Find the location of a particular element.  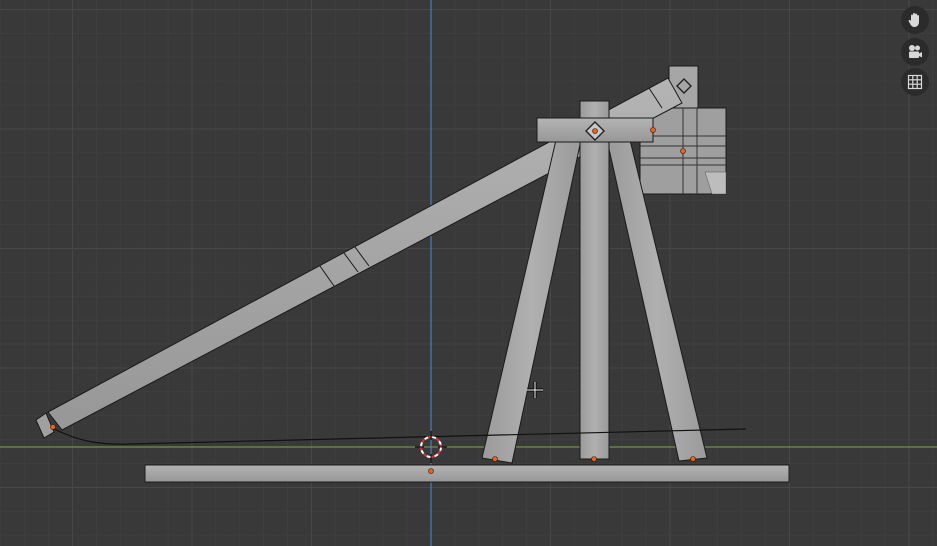

mouse-crosshair-pointer is located at coordinates (535, 390).